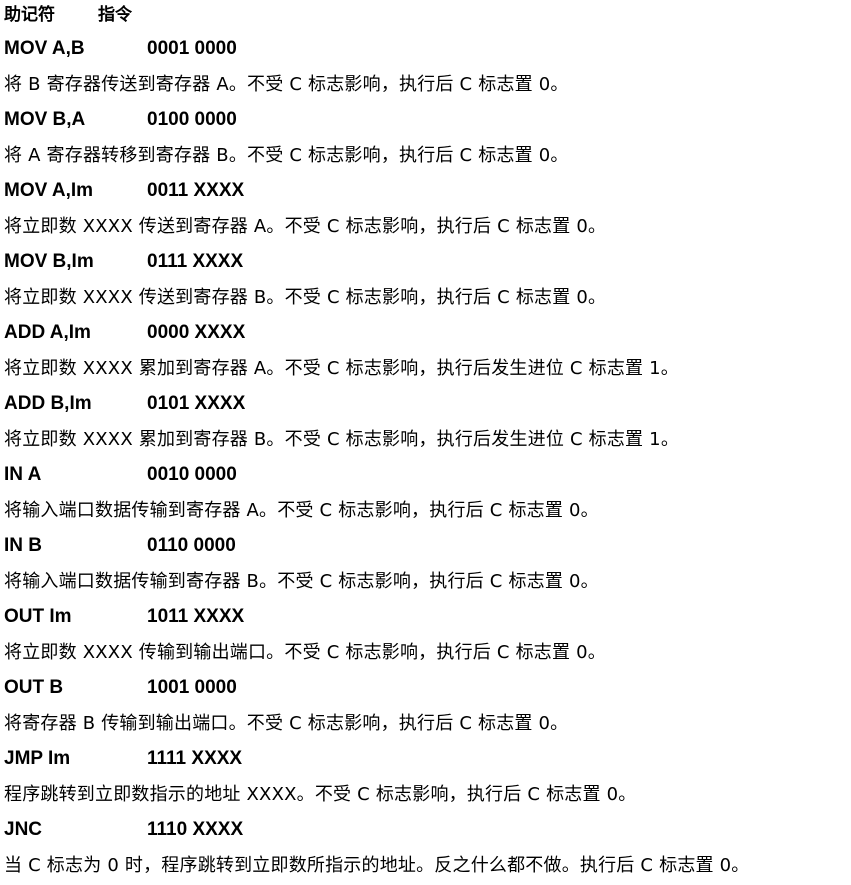  Describe the element at coordinates (23, 829) in the screenshot. I see `mnemonic: JNC` at that location.